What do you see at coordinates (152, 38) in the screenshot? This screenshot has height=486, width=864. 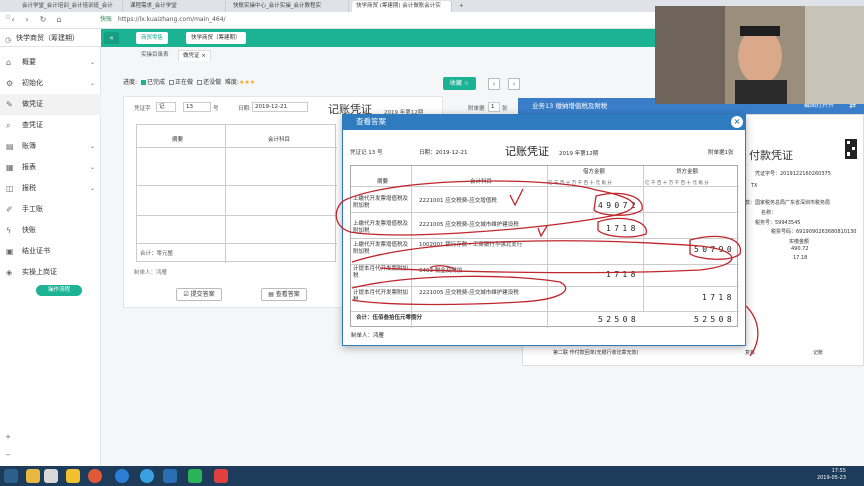 I see `industry-button: 商贸零售` at bounding box center [152, 38].